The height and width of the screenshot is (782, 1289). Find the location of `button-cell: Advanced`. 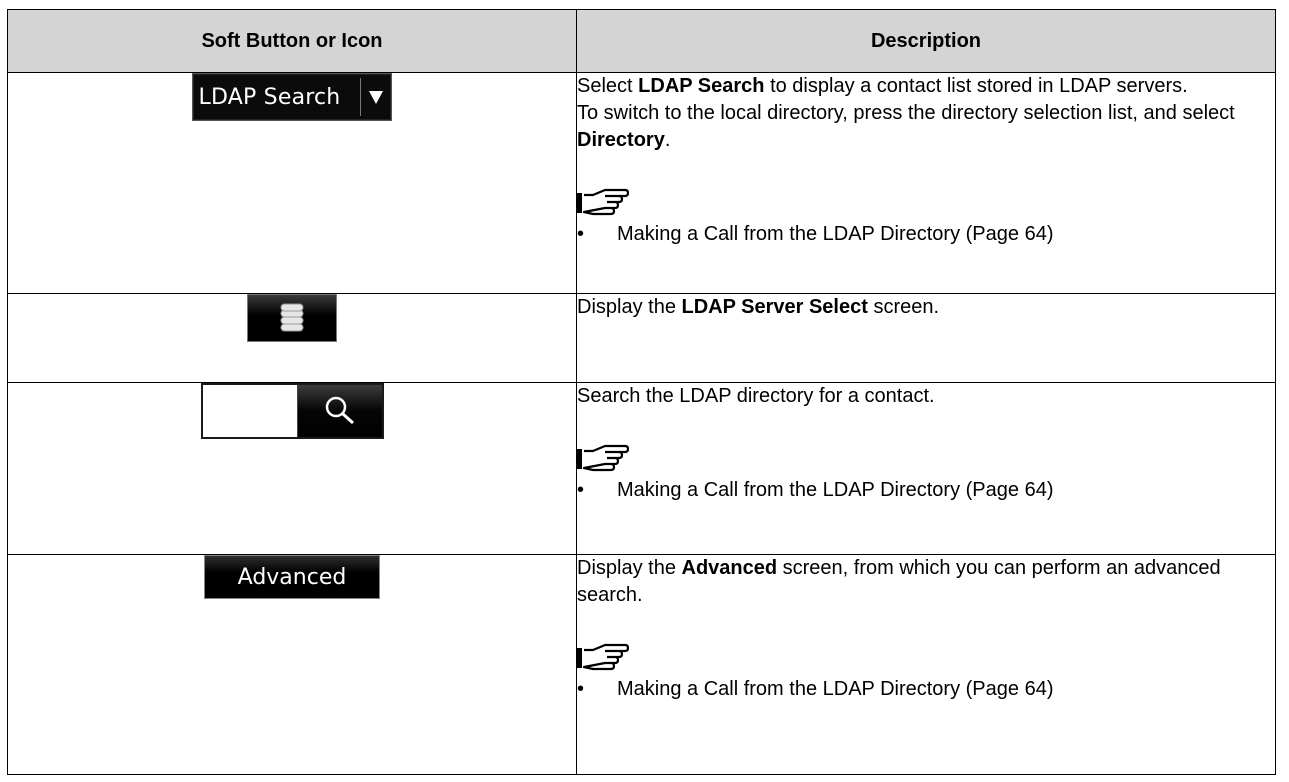

button-cell: Advanced is located at coordinates (292, 664).